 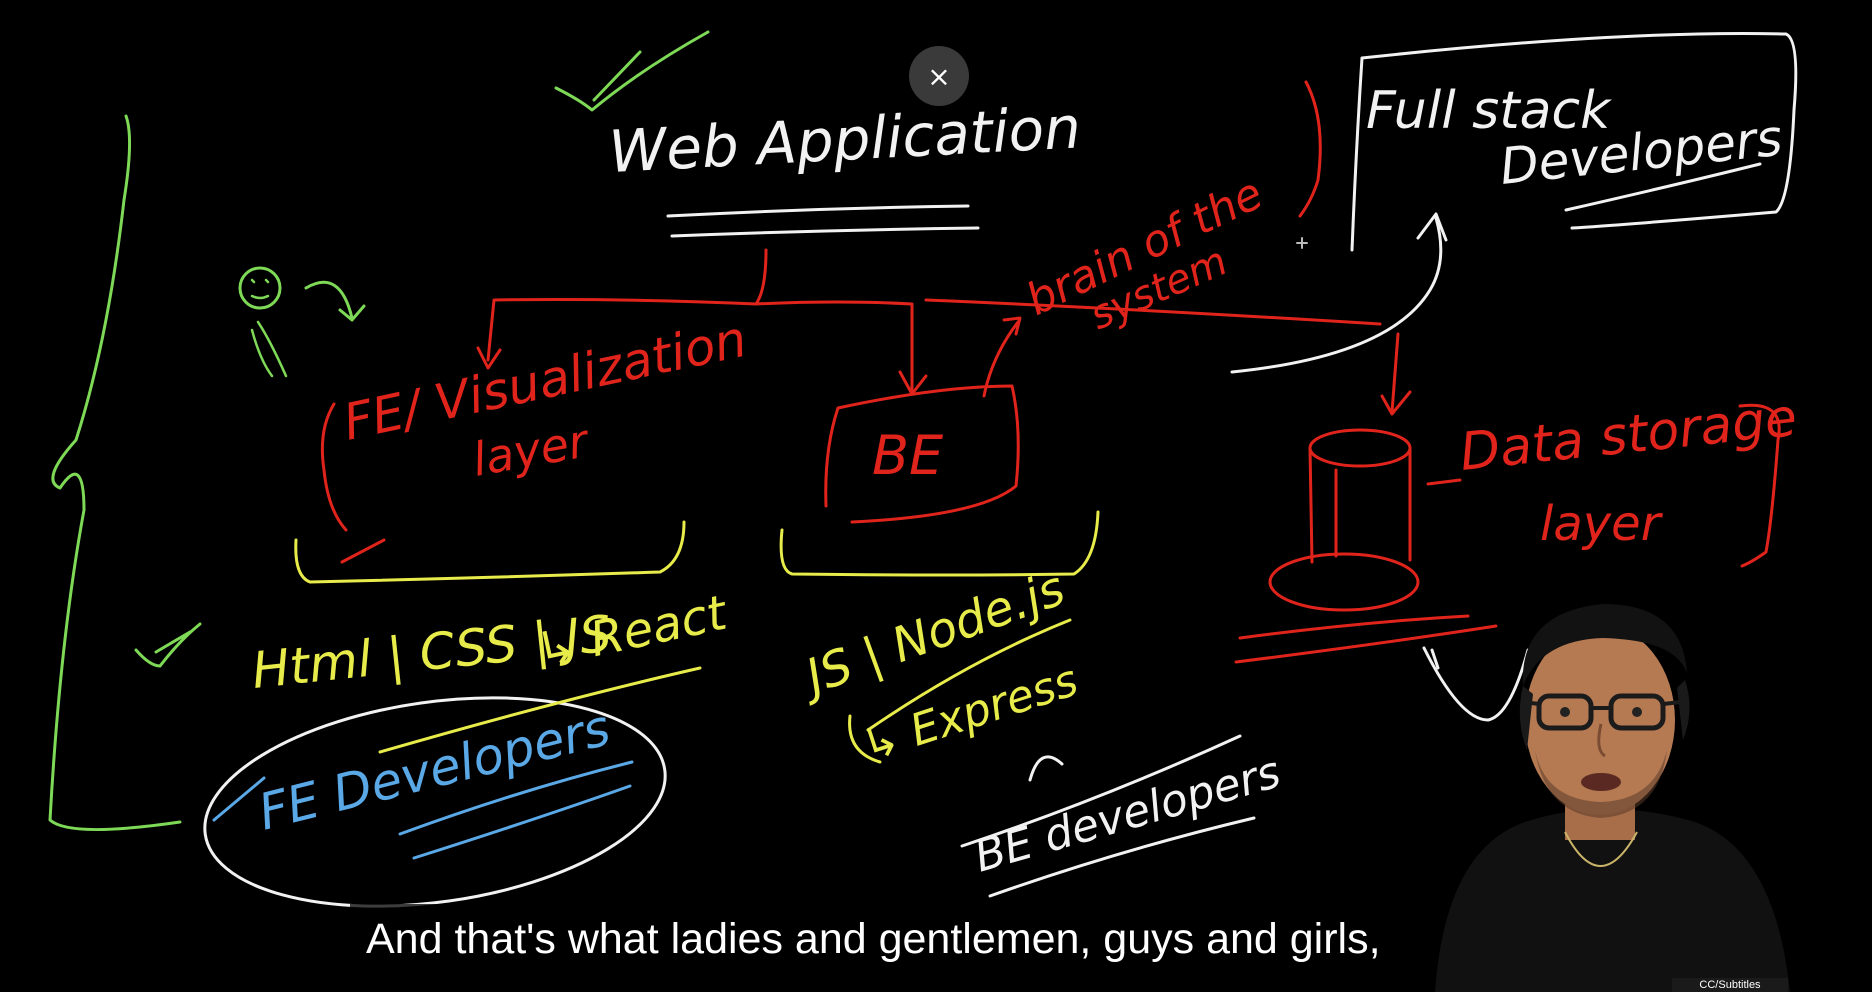 I want to click on close-button: ×, so click(x=939, y=76).